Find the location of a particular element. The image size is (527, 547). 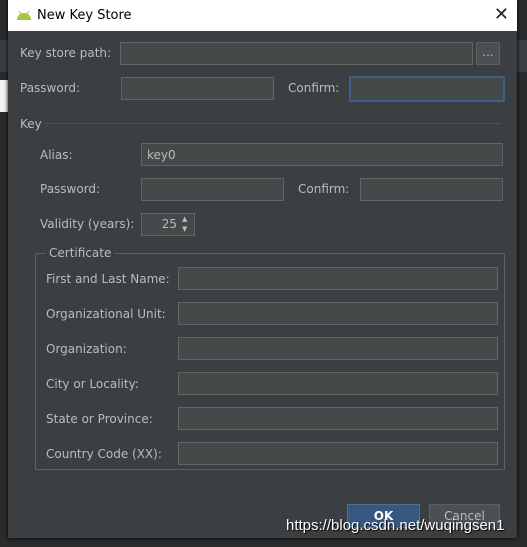

android-icon is located at coordinates (24, 15).